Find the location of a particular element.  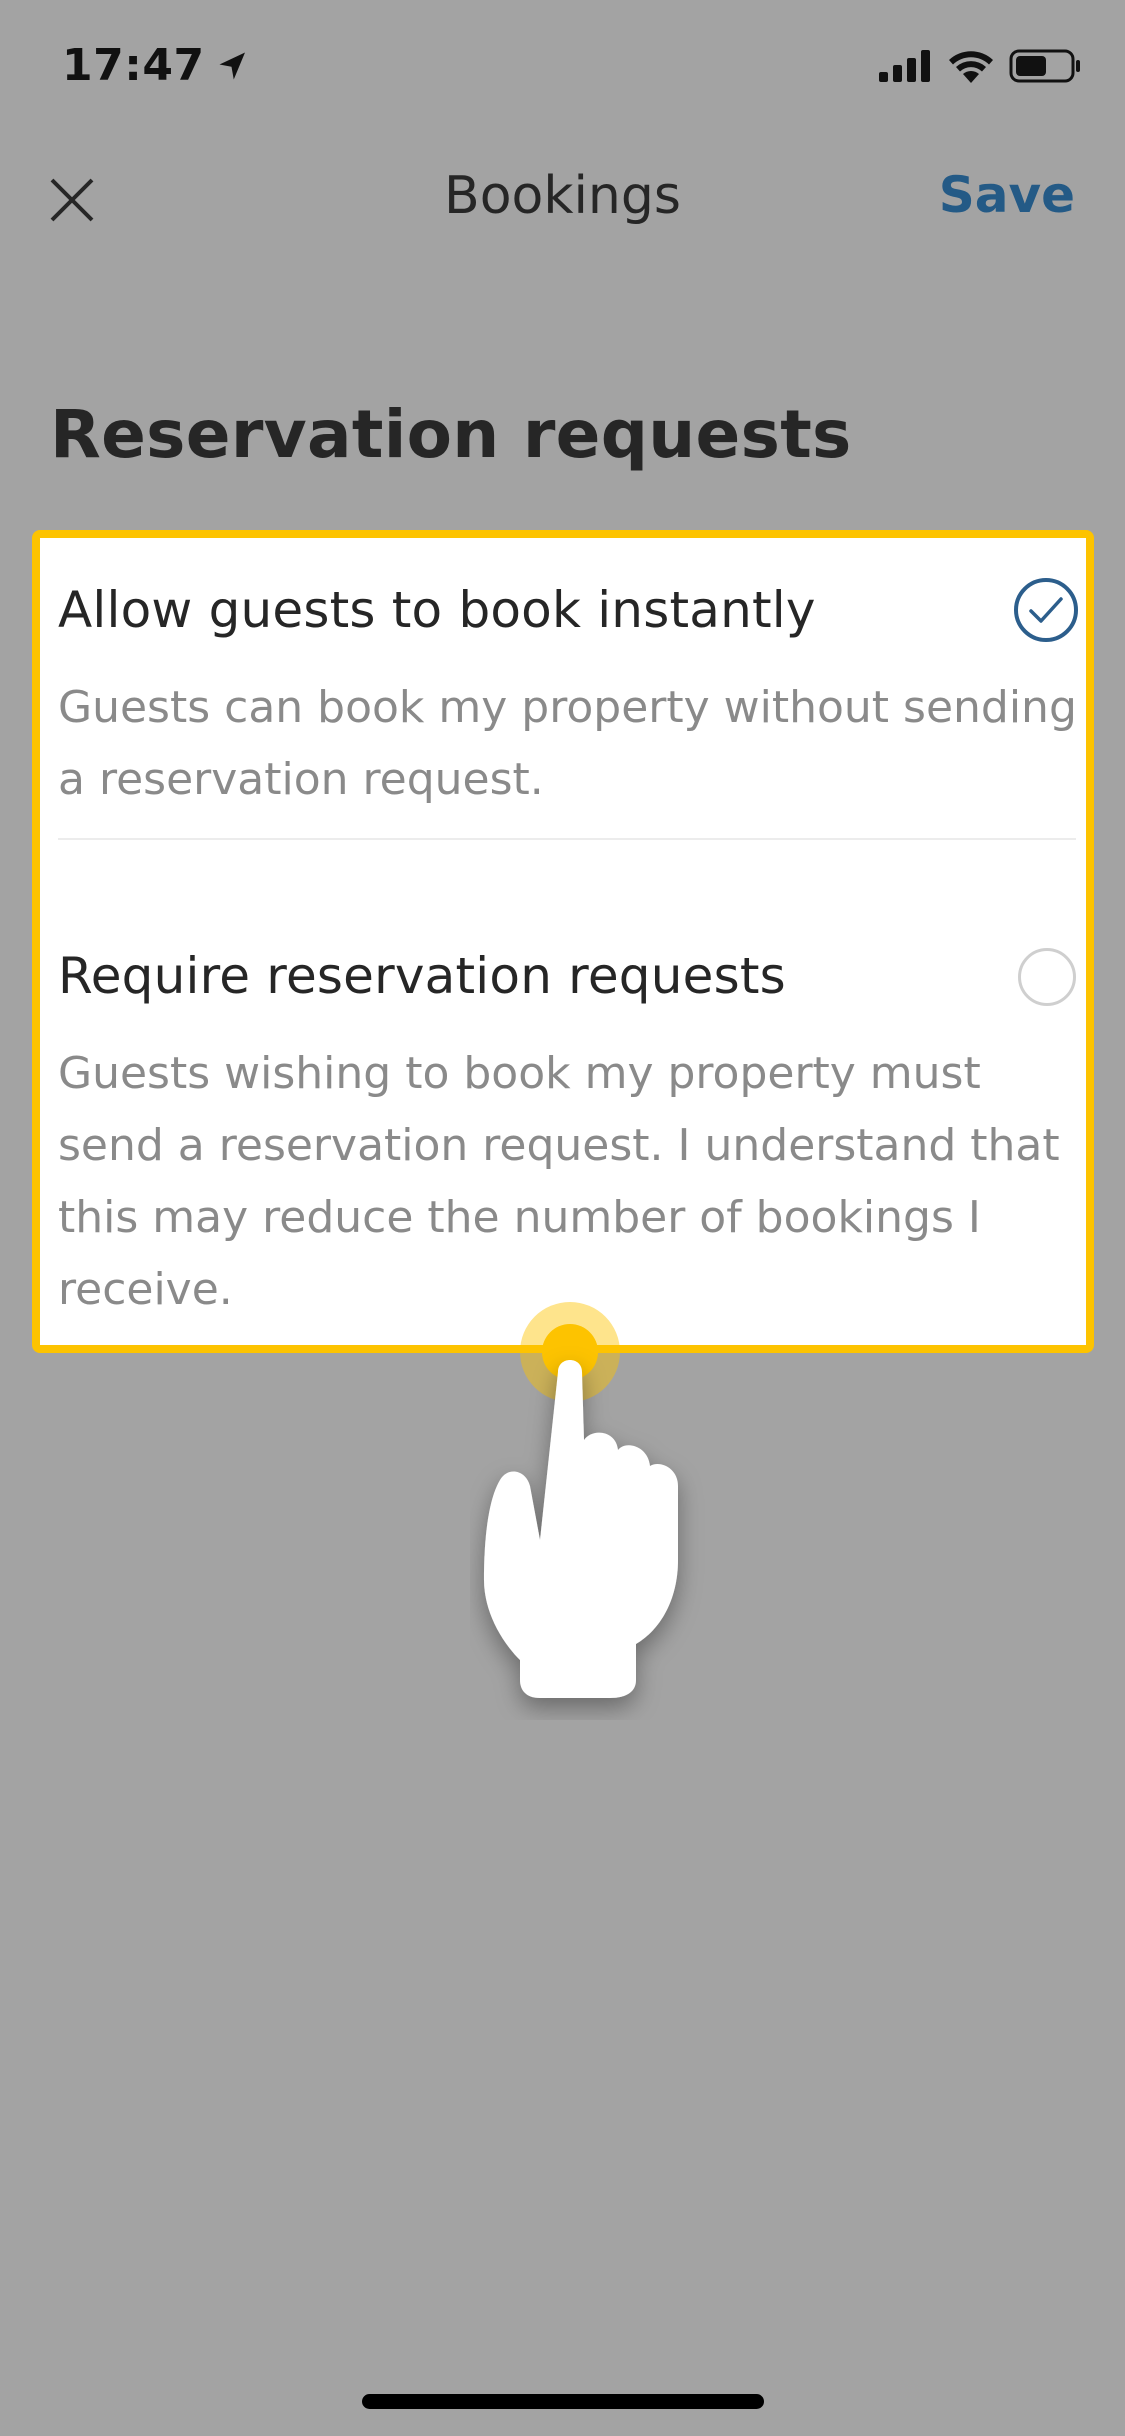

status-icons is located at coordinates (981, 66).